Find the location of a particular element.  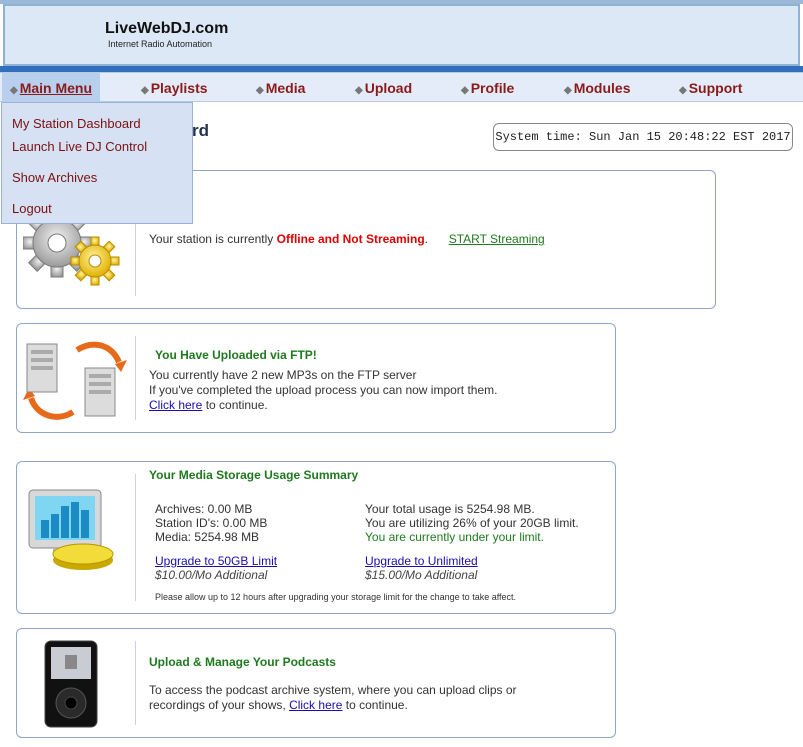

ftp-line3-suffix: to continue. is located at coordinates (235, 405).